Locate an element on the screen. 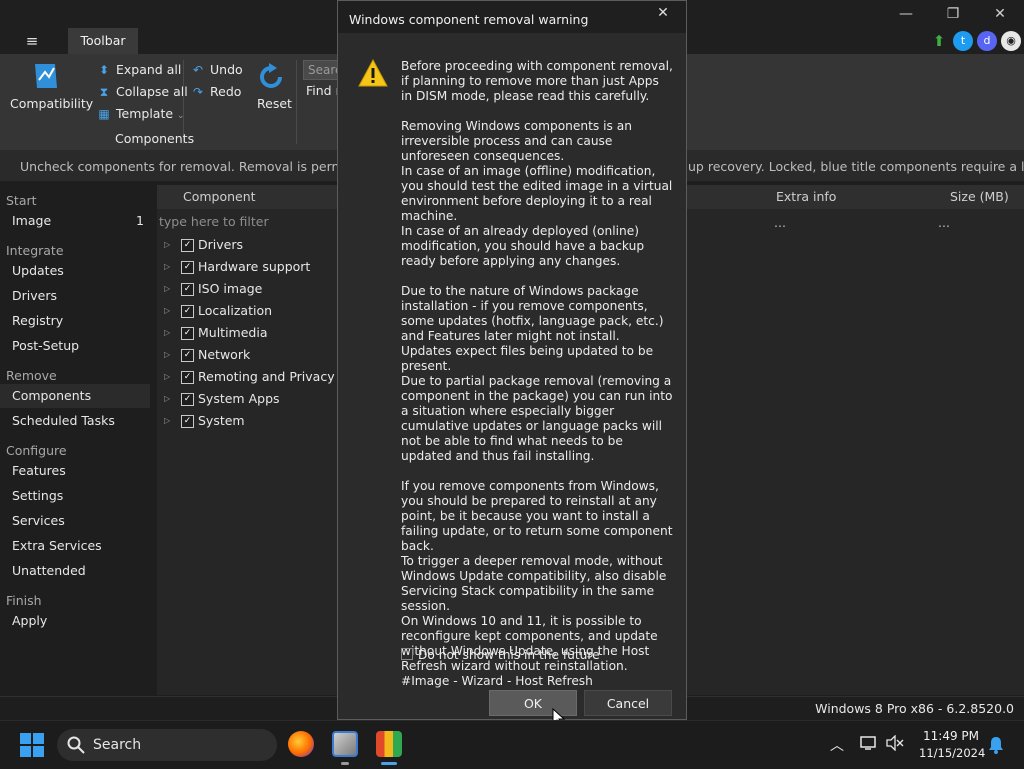 Image resolution: width=1024 pixels, height=769 pixels. sidebar-section-configure: Configure is located at coordinates (36, 450).